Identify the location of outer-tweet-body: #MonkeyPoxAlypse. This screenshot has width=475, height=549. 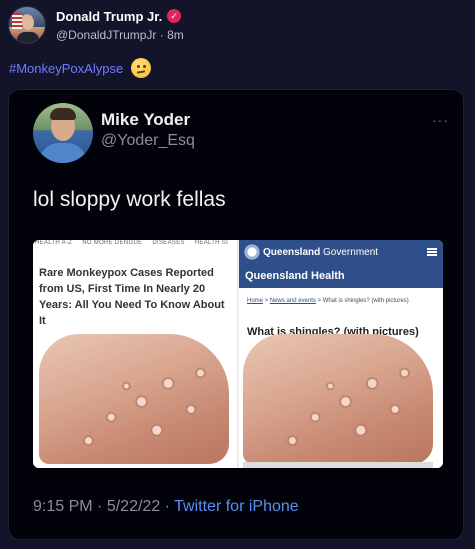
(80, 68).